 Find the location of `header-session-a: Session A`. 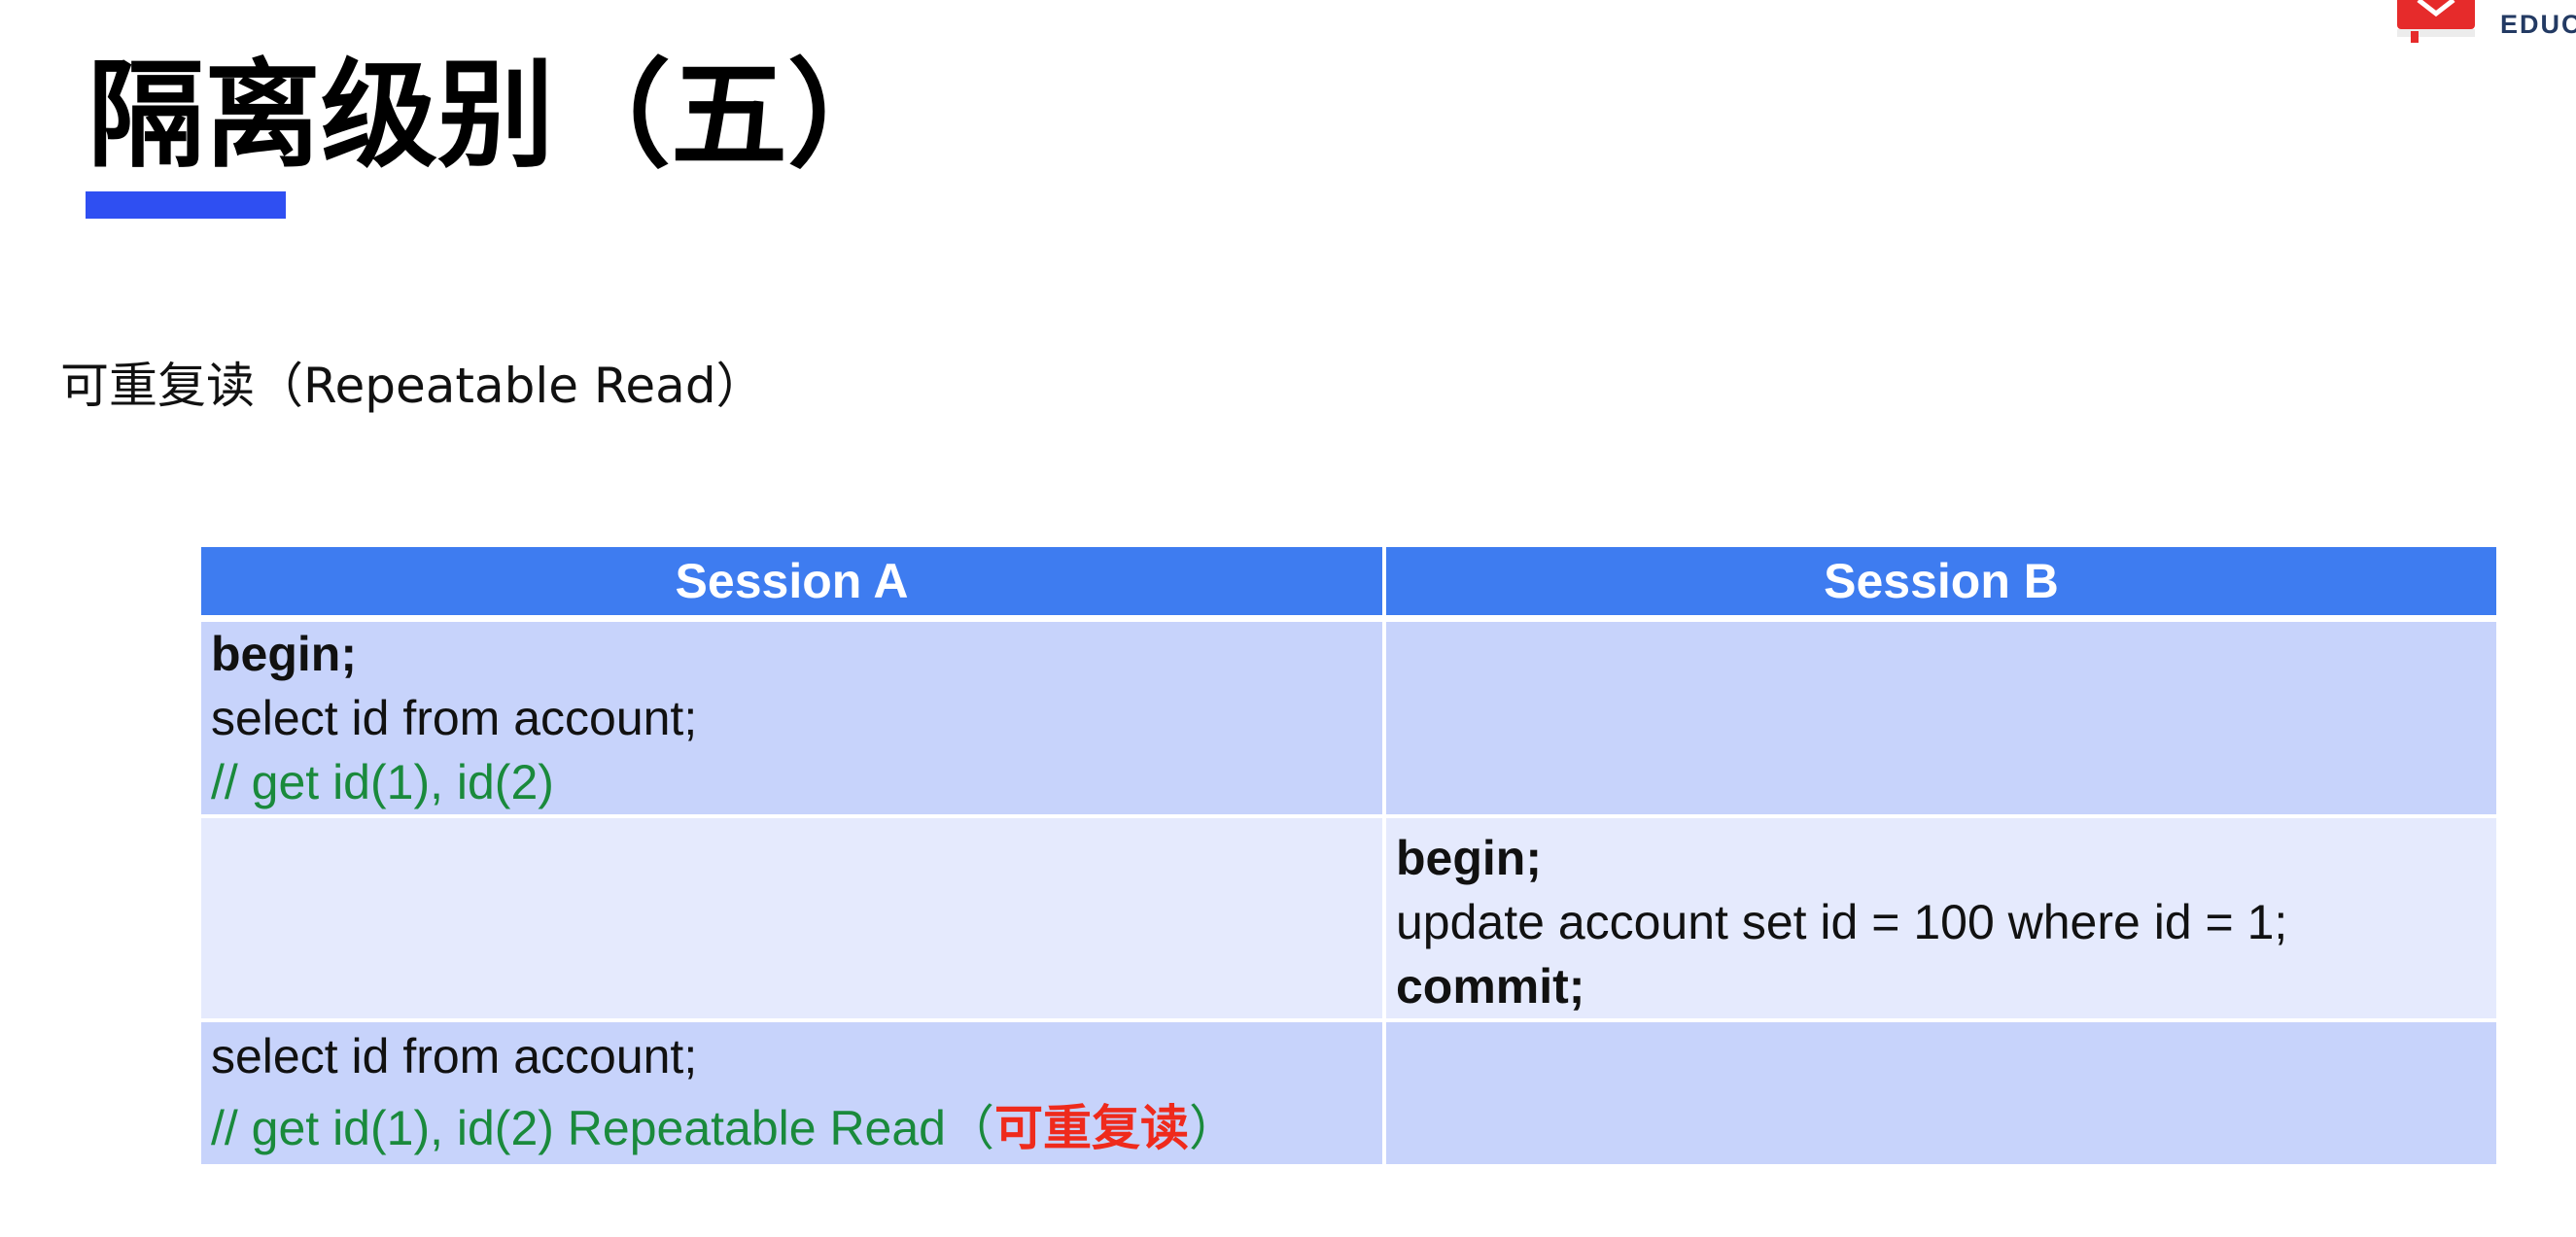

header-session-a: Session A is located at coordinates (794, 584).